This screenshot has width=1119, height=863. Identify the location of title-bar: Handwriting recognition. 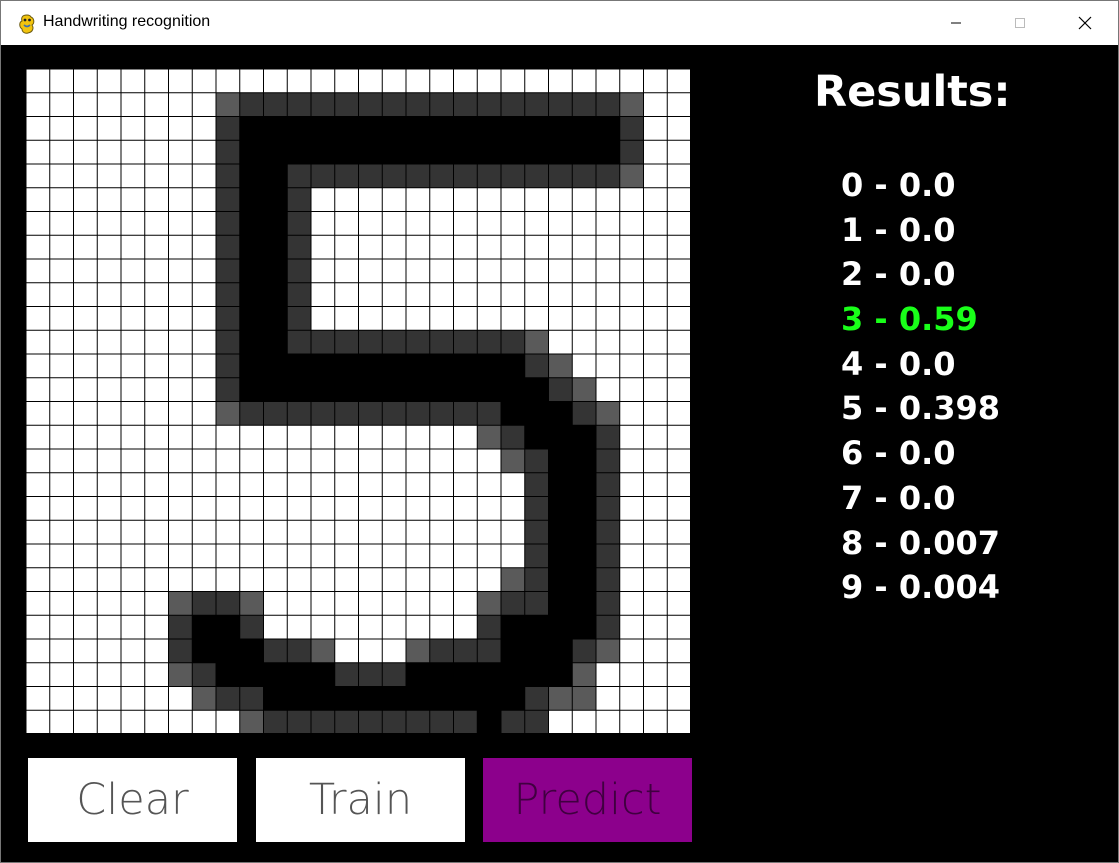
(559, 23).